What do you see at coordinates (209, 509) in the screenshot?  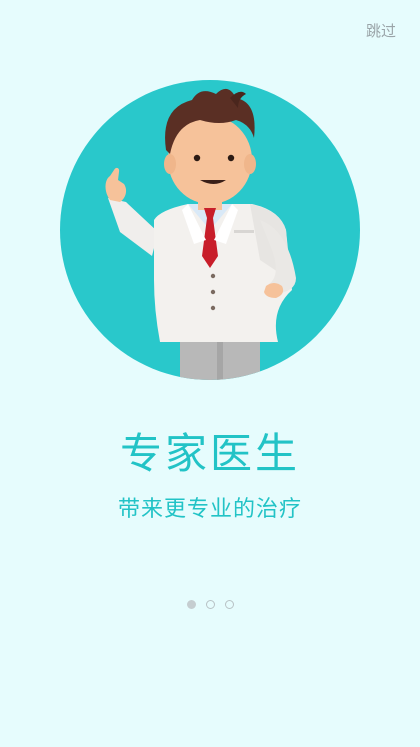 I see `page-subtitle: 带来更专业的治疗` at bounding box center [209, 509].